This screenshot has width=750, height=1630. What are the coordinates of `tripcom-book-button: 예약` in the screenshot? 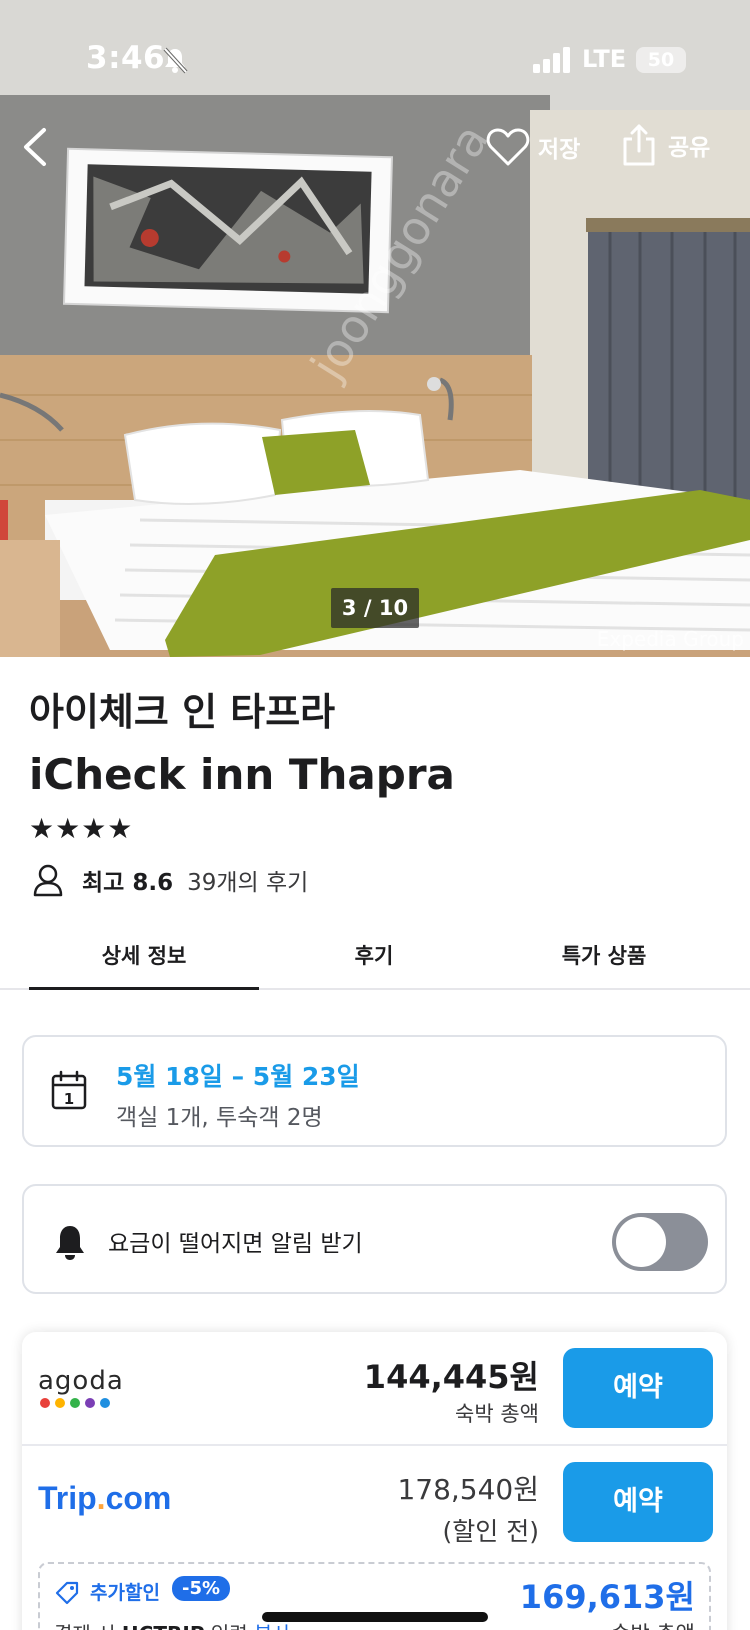 It's located at (638, 1502).